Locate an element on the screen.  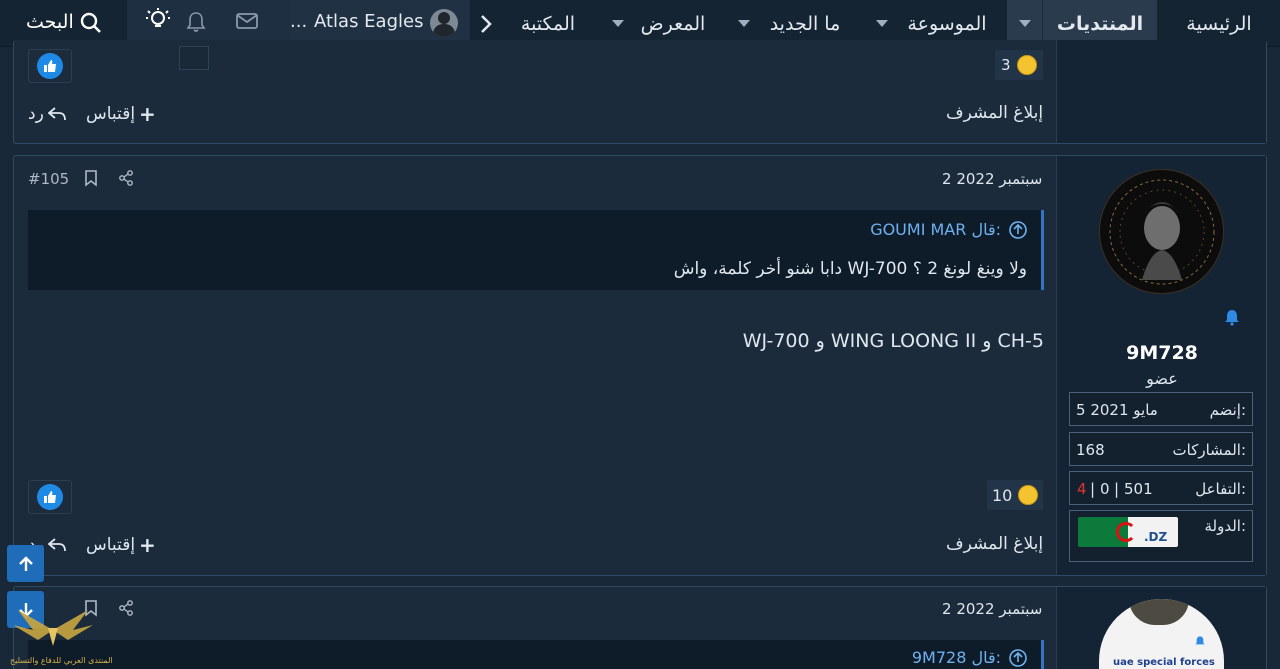
reply-label: رد is located at coordinates (36, 114).